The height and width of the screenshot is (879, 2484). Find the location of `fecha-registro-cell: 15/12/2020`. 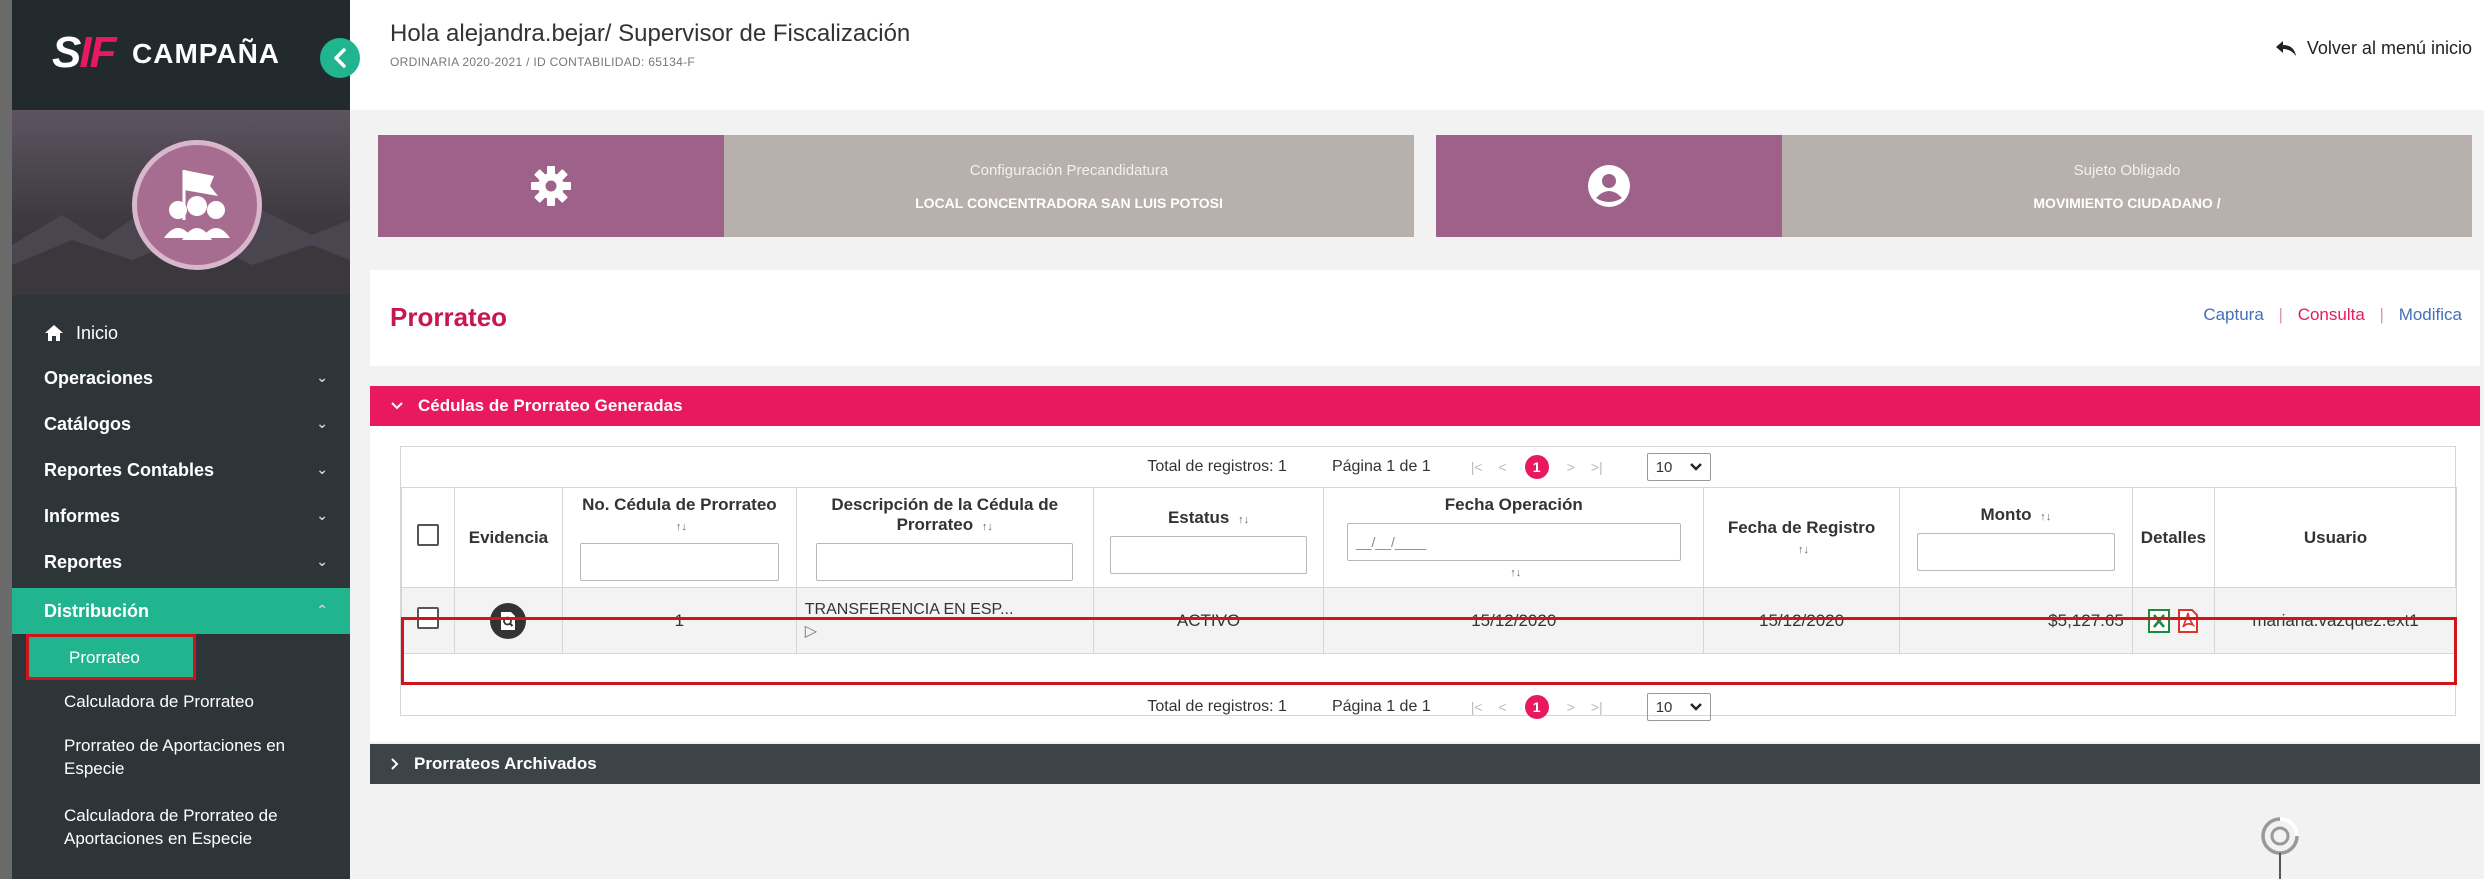

fecha-registro-cell: 15/12/2020 is located at coordinates (1801, 620).